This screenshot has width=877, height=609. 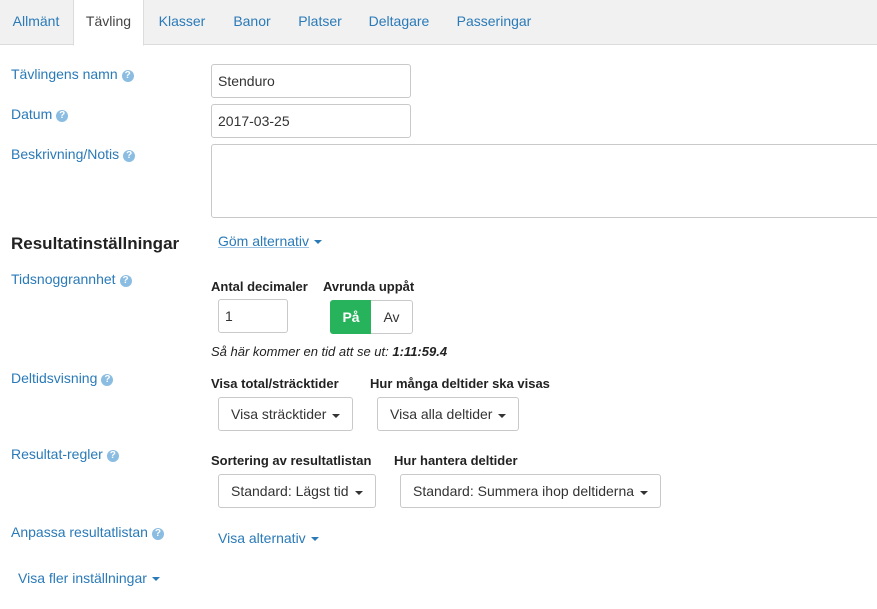 What do you see at coordinates (544, 181) in the screenshot?
I see `description-textarea` at bounding box center [544, 181].